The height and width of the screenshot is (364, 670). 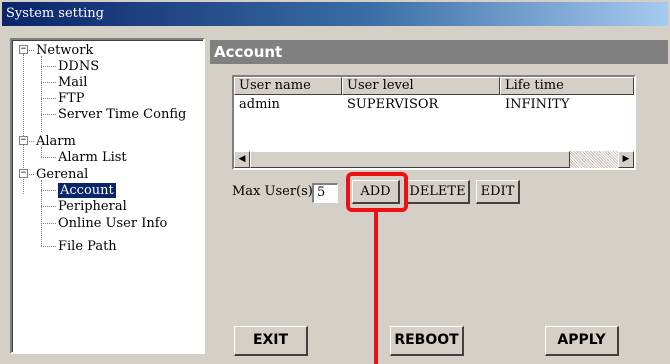 I want to click on horizontal-scrollbar: ◀ ▶, so click(x=434, y=159).